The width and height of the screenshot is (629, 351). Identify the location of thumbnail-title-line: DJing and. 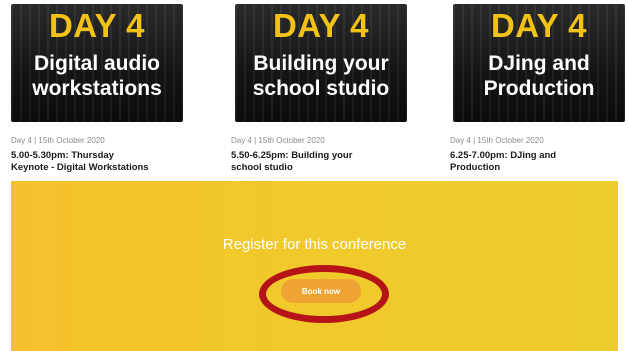
(539, 63).